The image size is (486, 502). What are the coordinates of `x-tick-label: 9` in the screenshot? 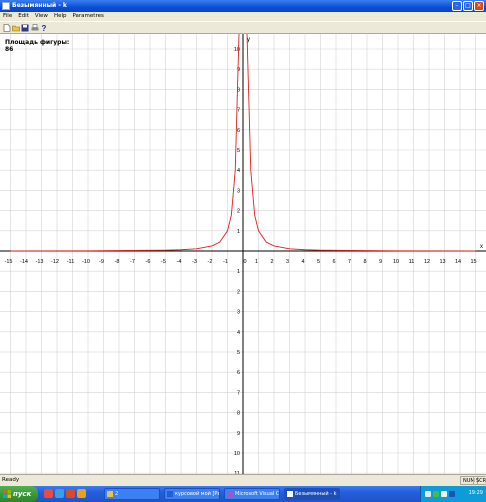 It's located at (380, 262).